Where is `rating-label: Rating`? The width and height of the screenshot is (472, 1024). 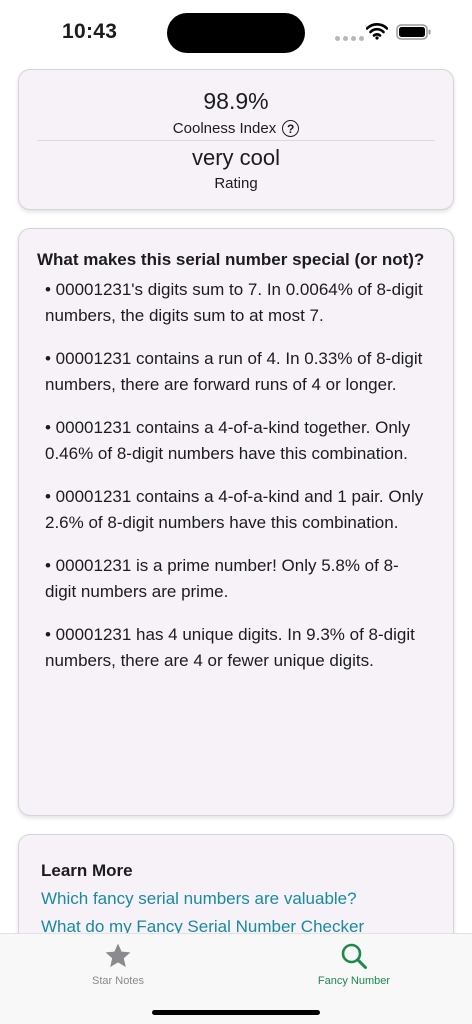
rating-label: Rating is located at coordinates (236, 183).